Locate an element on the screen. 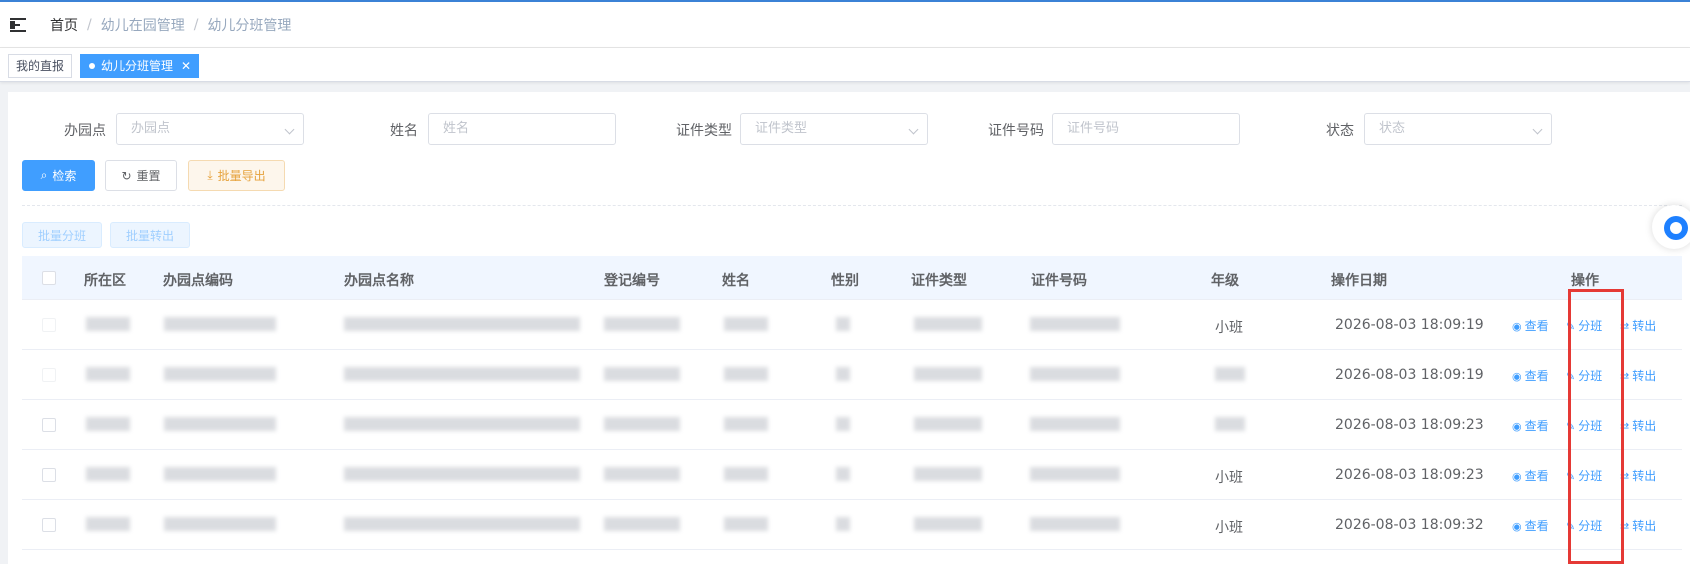 The image size is (1690, 564). tag-class-assign: 幼儿分班管理 ✕ is located at coordinates (140, 66).